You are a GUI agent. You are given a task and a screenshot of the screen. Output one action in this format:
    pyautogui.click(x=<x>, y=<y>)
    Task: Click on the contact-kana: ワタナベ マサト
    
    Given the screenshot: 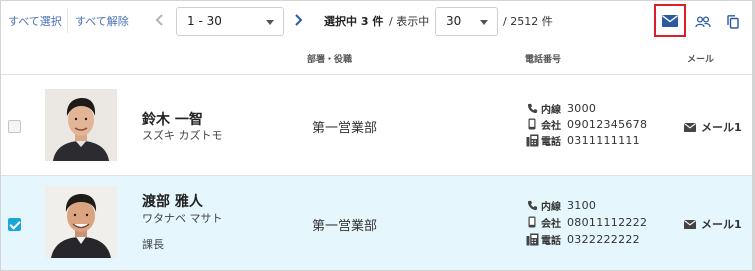 What is the action you would take?
    pyautogui.click(x=182, y=218)
    